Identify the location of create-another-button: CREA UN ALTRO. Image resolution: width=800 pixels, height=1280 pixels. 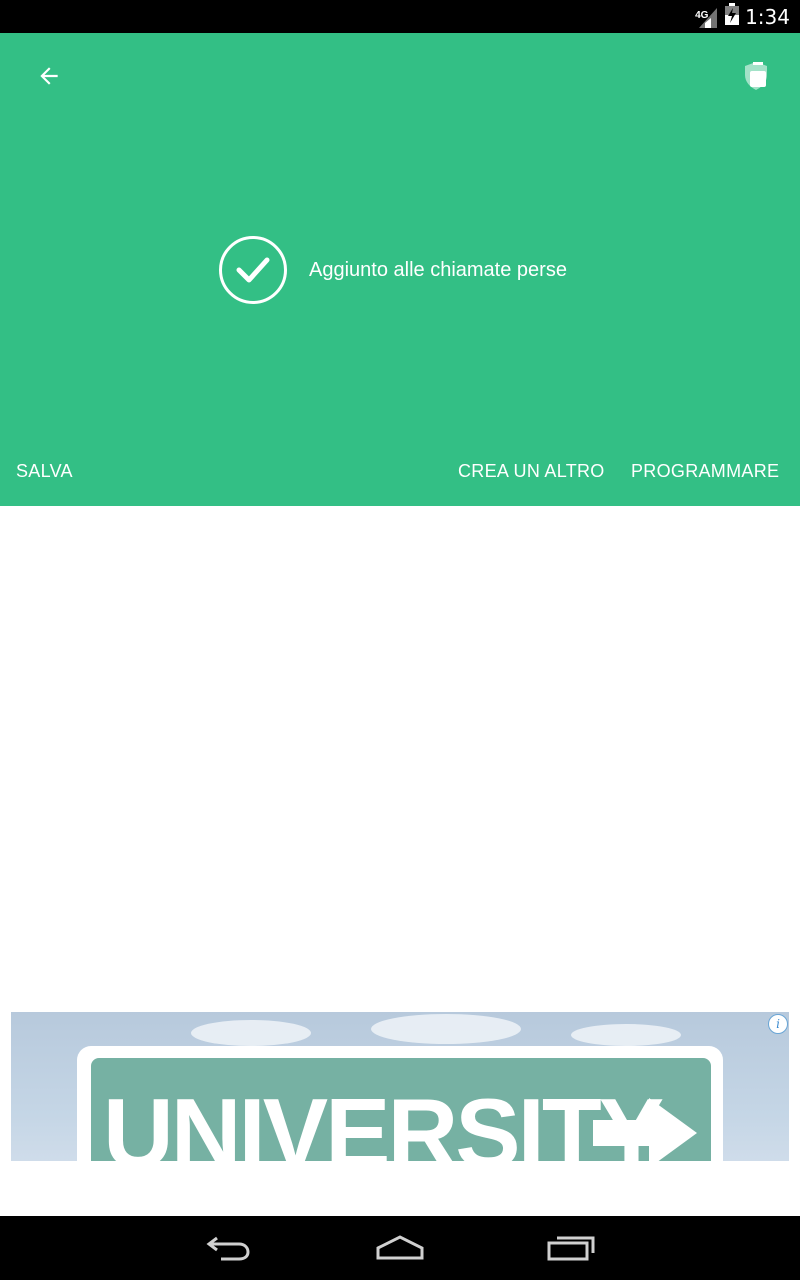
(531, 471).